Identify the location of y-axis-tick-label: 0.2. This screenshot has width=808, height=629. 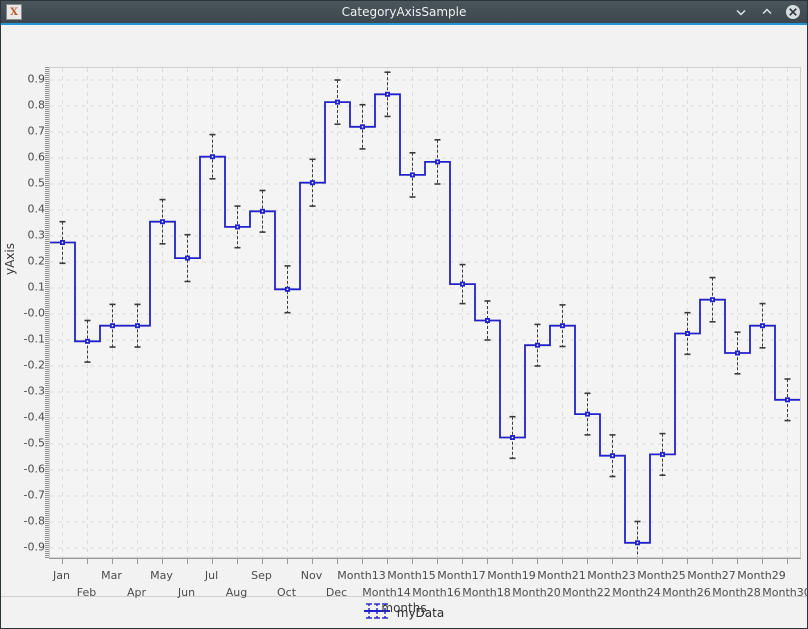
(36, 261).